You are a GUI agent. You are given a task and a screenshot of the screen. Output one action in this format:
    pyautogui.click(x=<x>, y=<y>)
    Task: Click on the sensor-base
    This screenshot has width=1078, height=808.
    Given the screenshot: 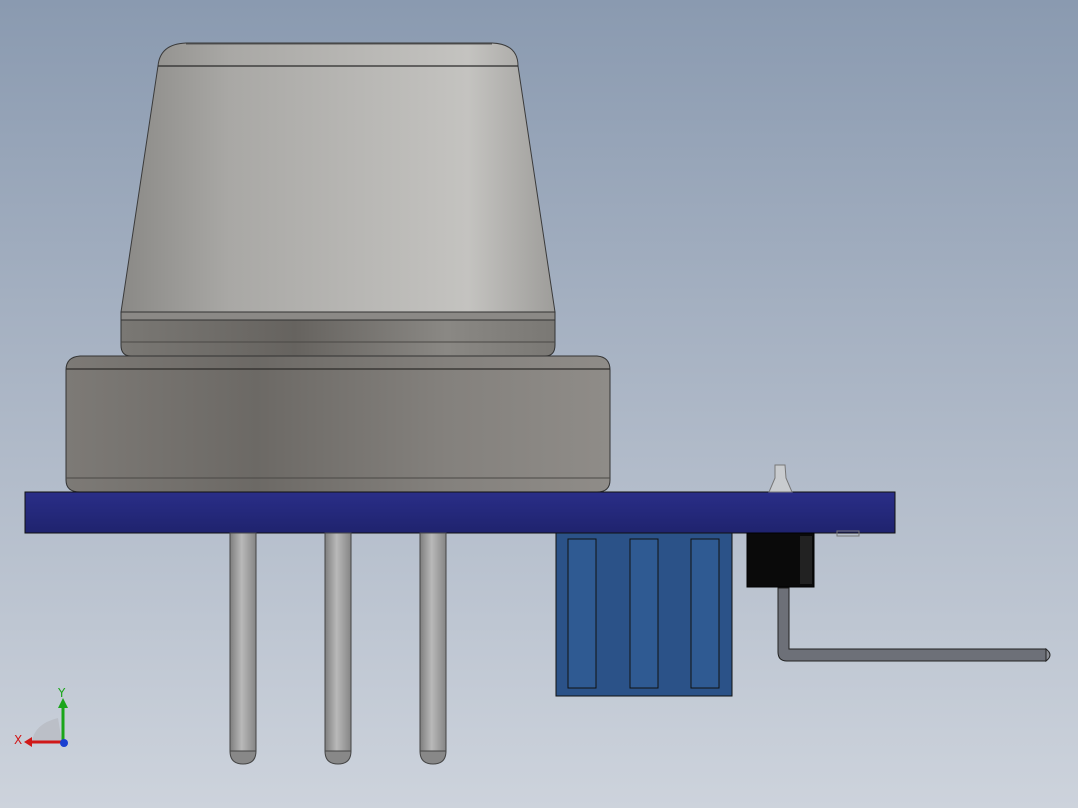 What is the action you would take?
    pyautogui.click(x=338, y=424)
    